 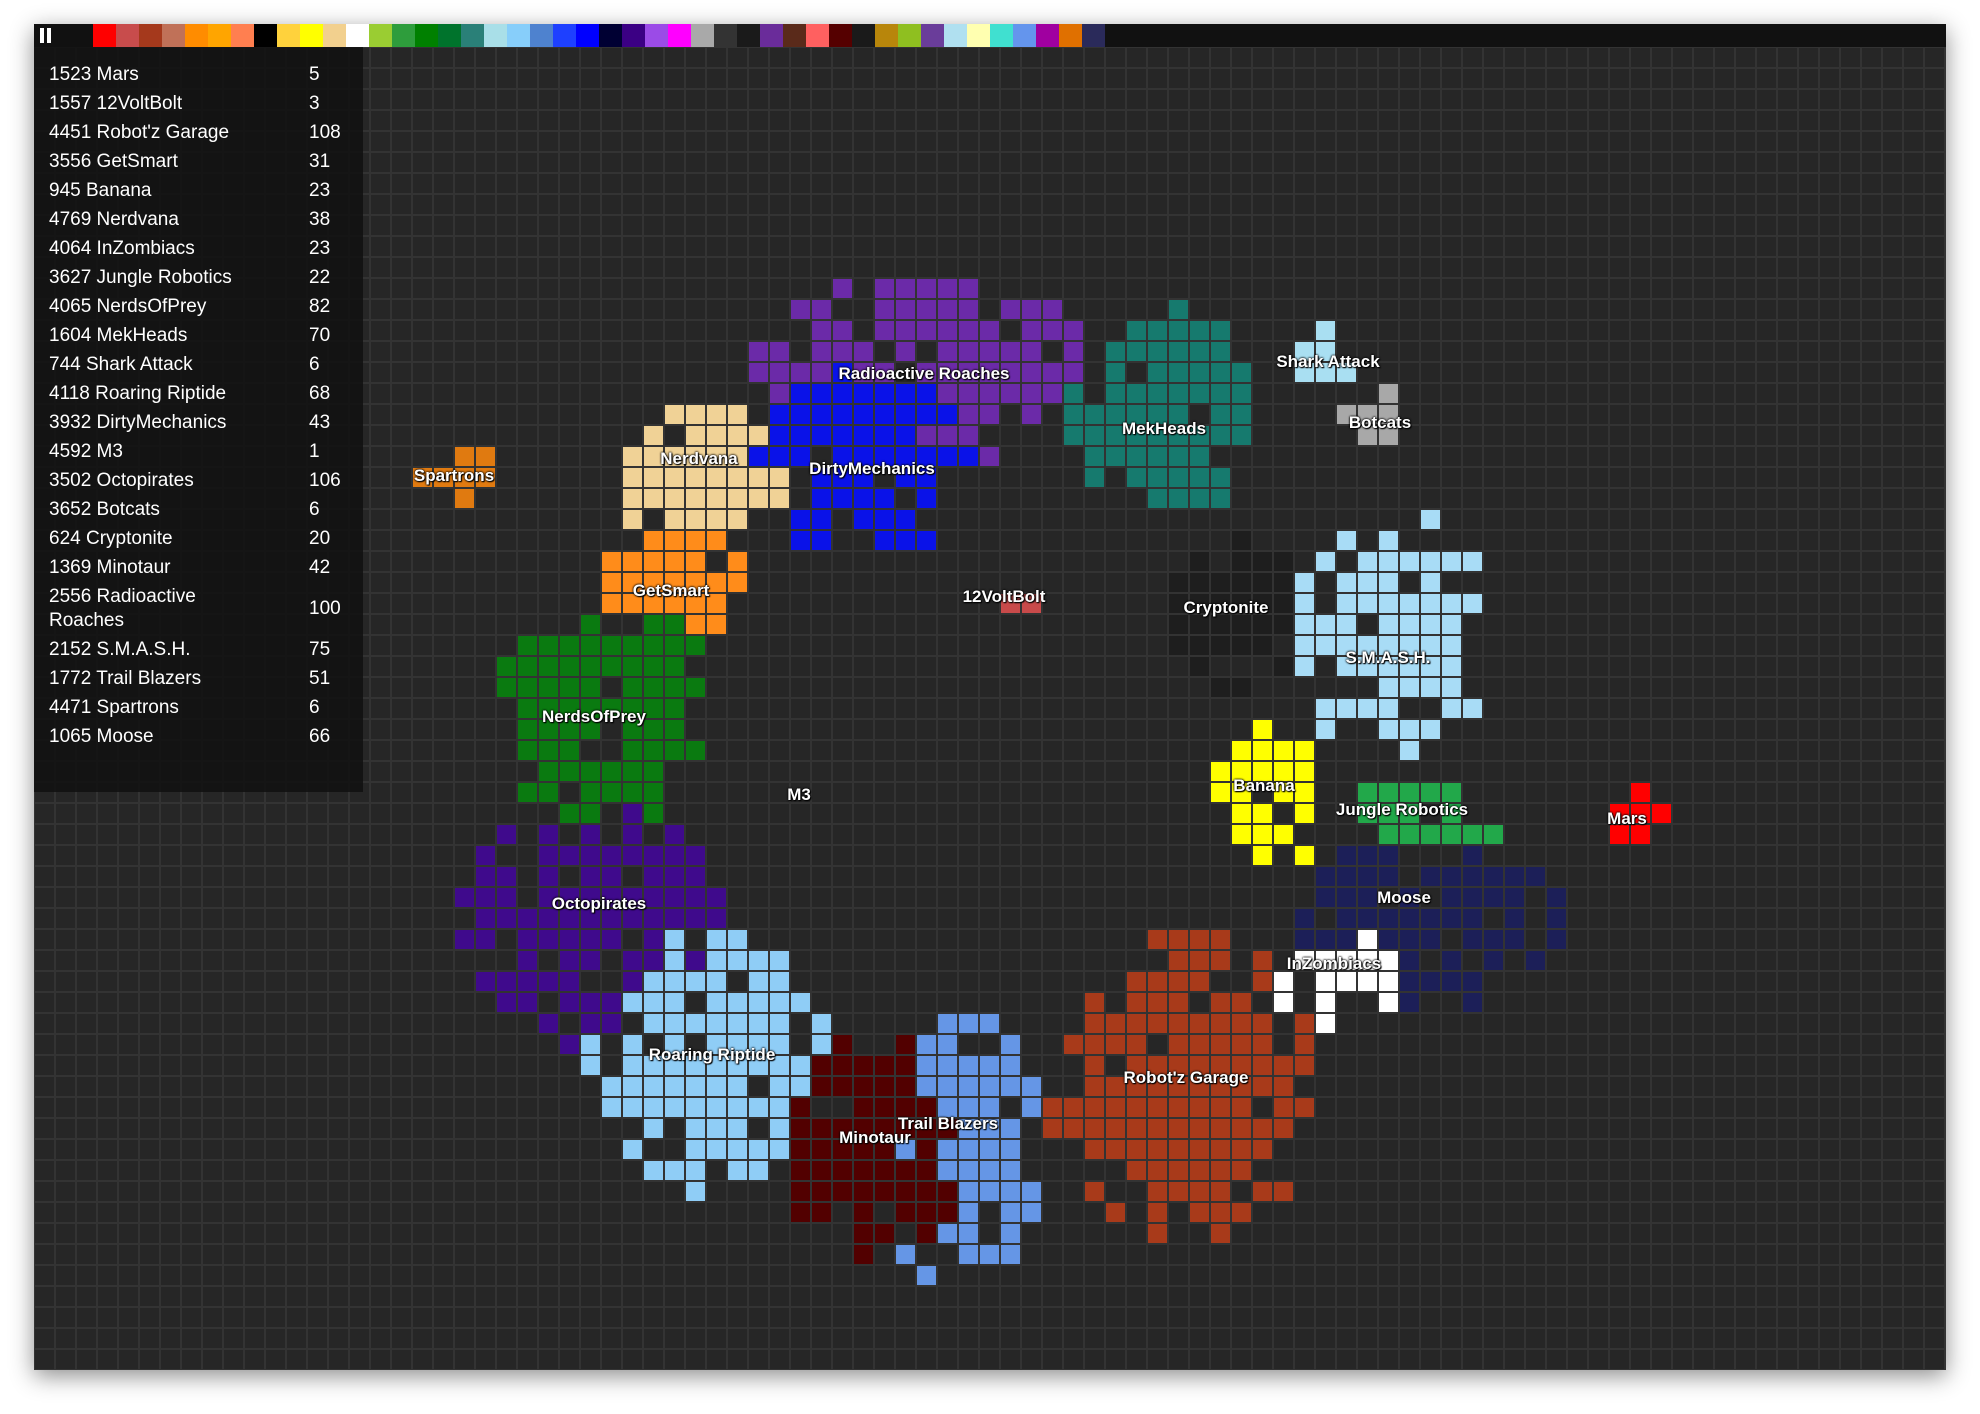 I want to click on team-score: 6, so click(x=314, y=509).